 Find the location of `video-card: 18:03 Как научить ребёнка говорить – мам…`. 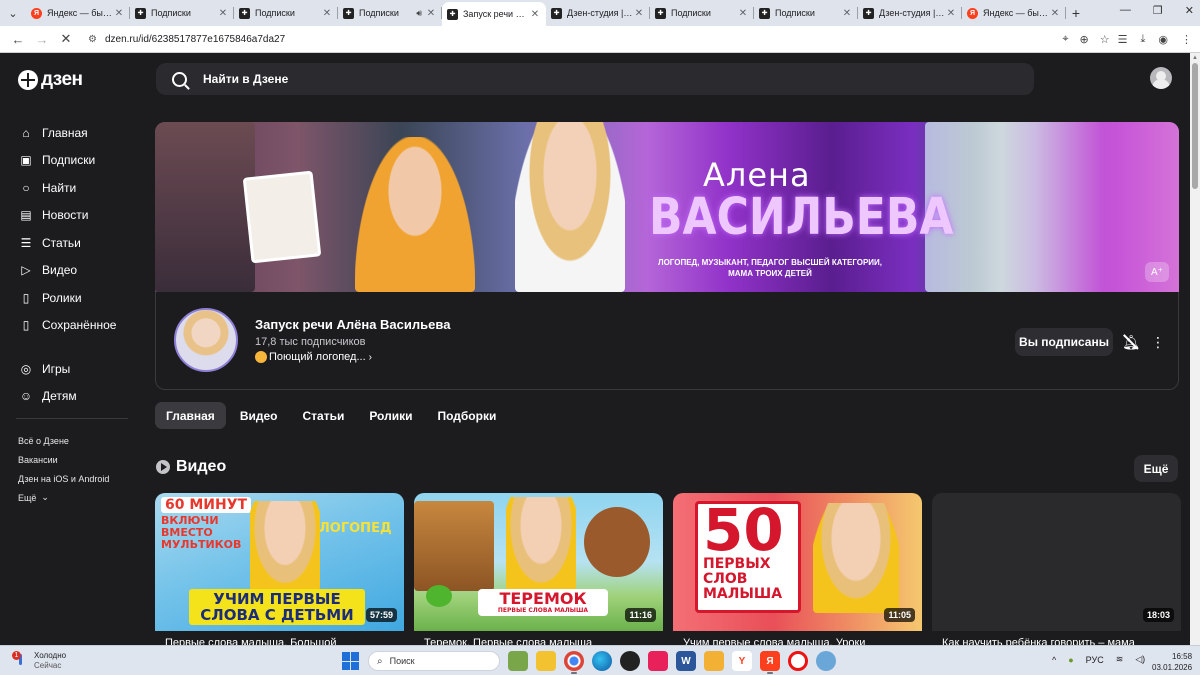

video-card: 18:03 Как научить ребёнка говорить – мам… is located at coordinates (1056, 569).